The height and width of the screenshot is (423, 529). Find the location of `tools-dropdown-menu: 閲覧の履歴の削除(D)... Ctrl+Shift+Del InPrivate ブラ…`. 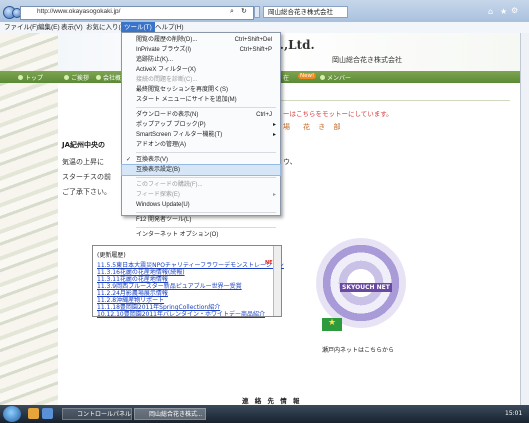

tools-dropdown-menu: 閲覧の履歴の削除(D)... Ctrl+Shift+Del InPrivate ブラ… is located at coordinates (201, 135).